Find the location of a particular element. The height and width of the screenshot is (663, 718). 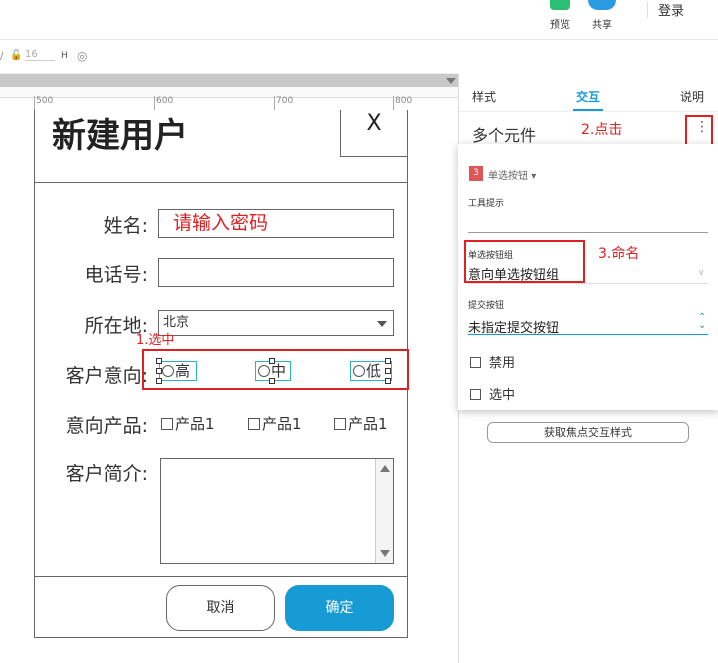

annotation-step2: 2.点击 is located at coordinates (602, 130).